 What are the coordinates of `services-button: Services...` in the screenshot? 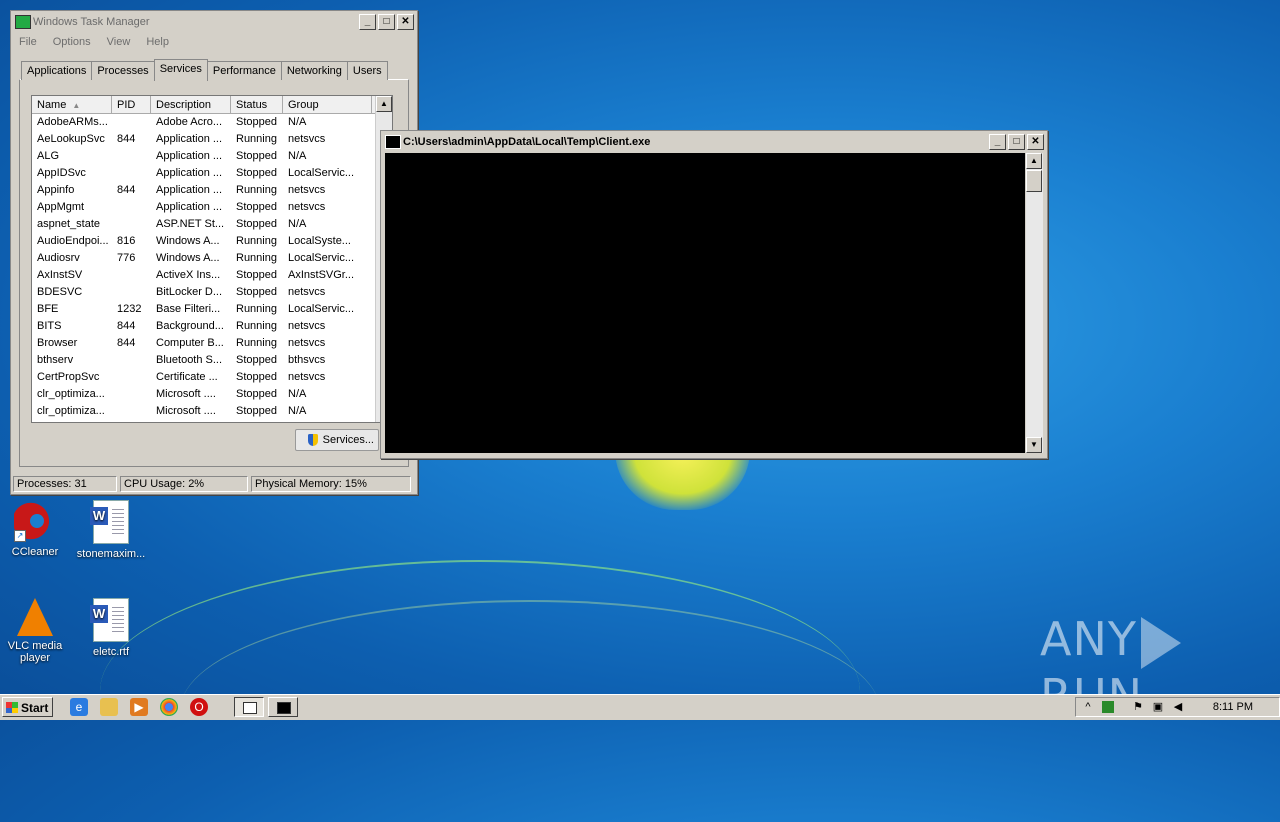 It's located at (337, 440).